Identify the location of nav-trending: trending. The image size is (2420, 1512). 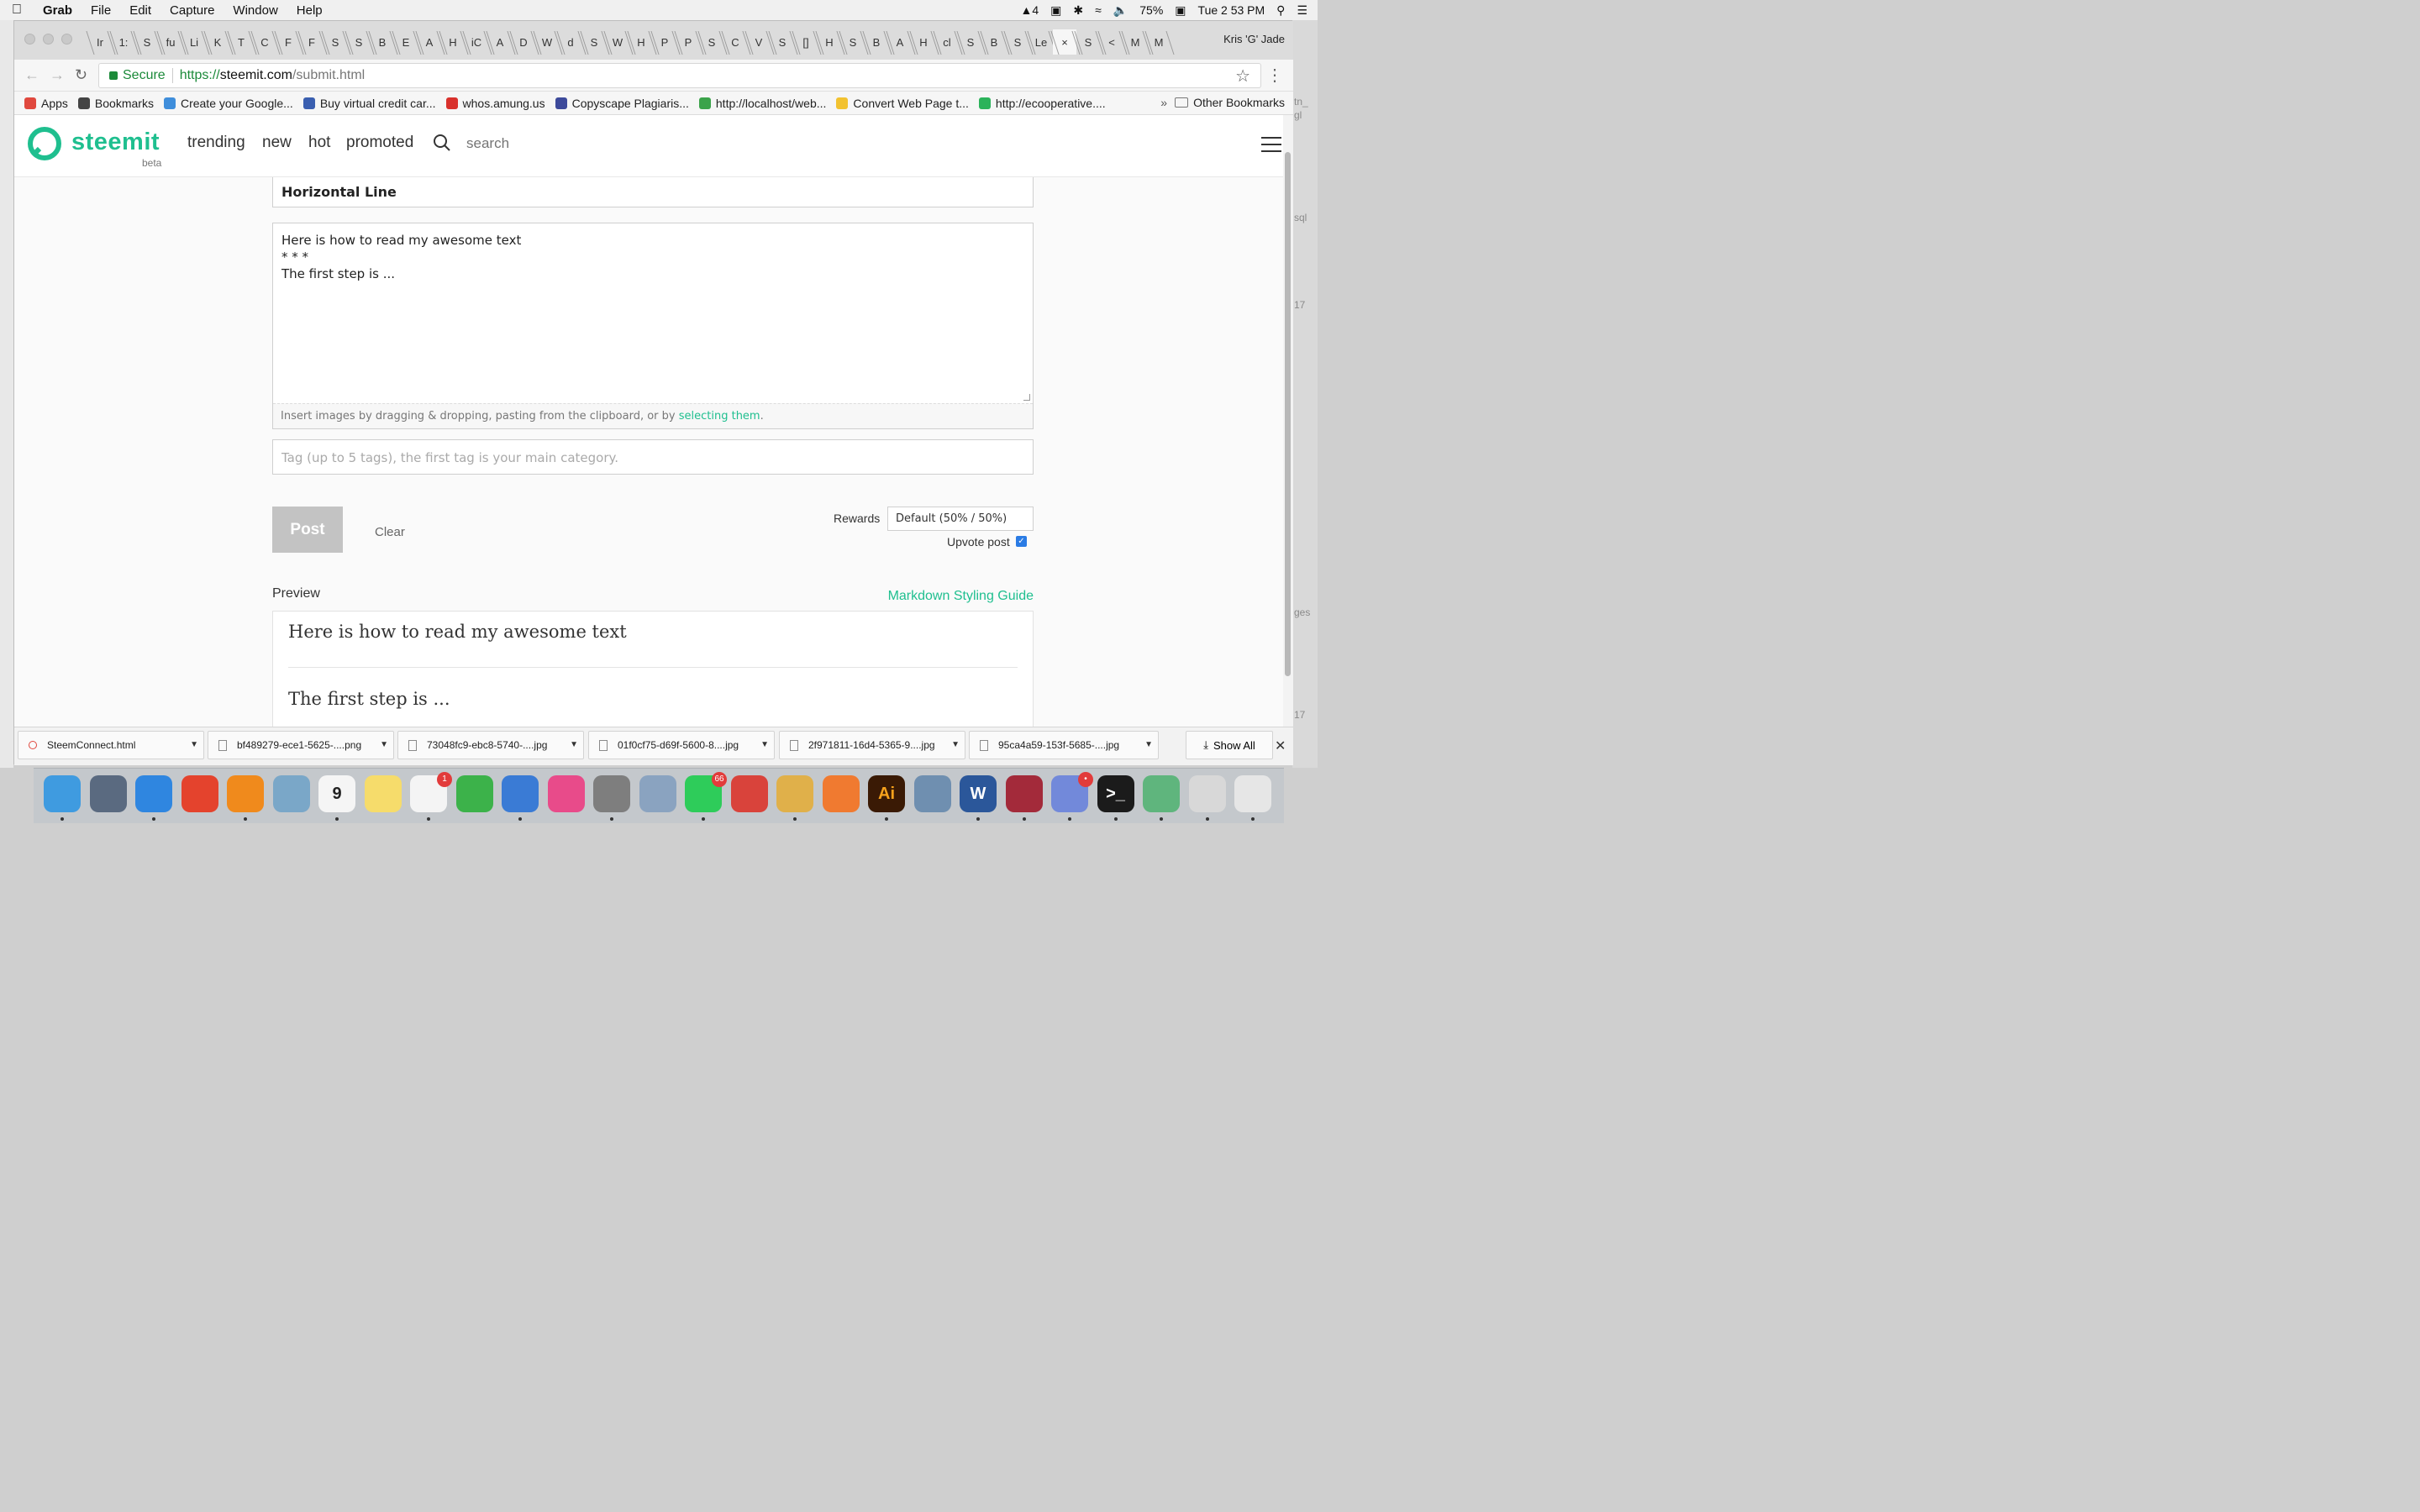
(216, 143).